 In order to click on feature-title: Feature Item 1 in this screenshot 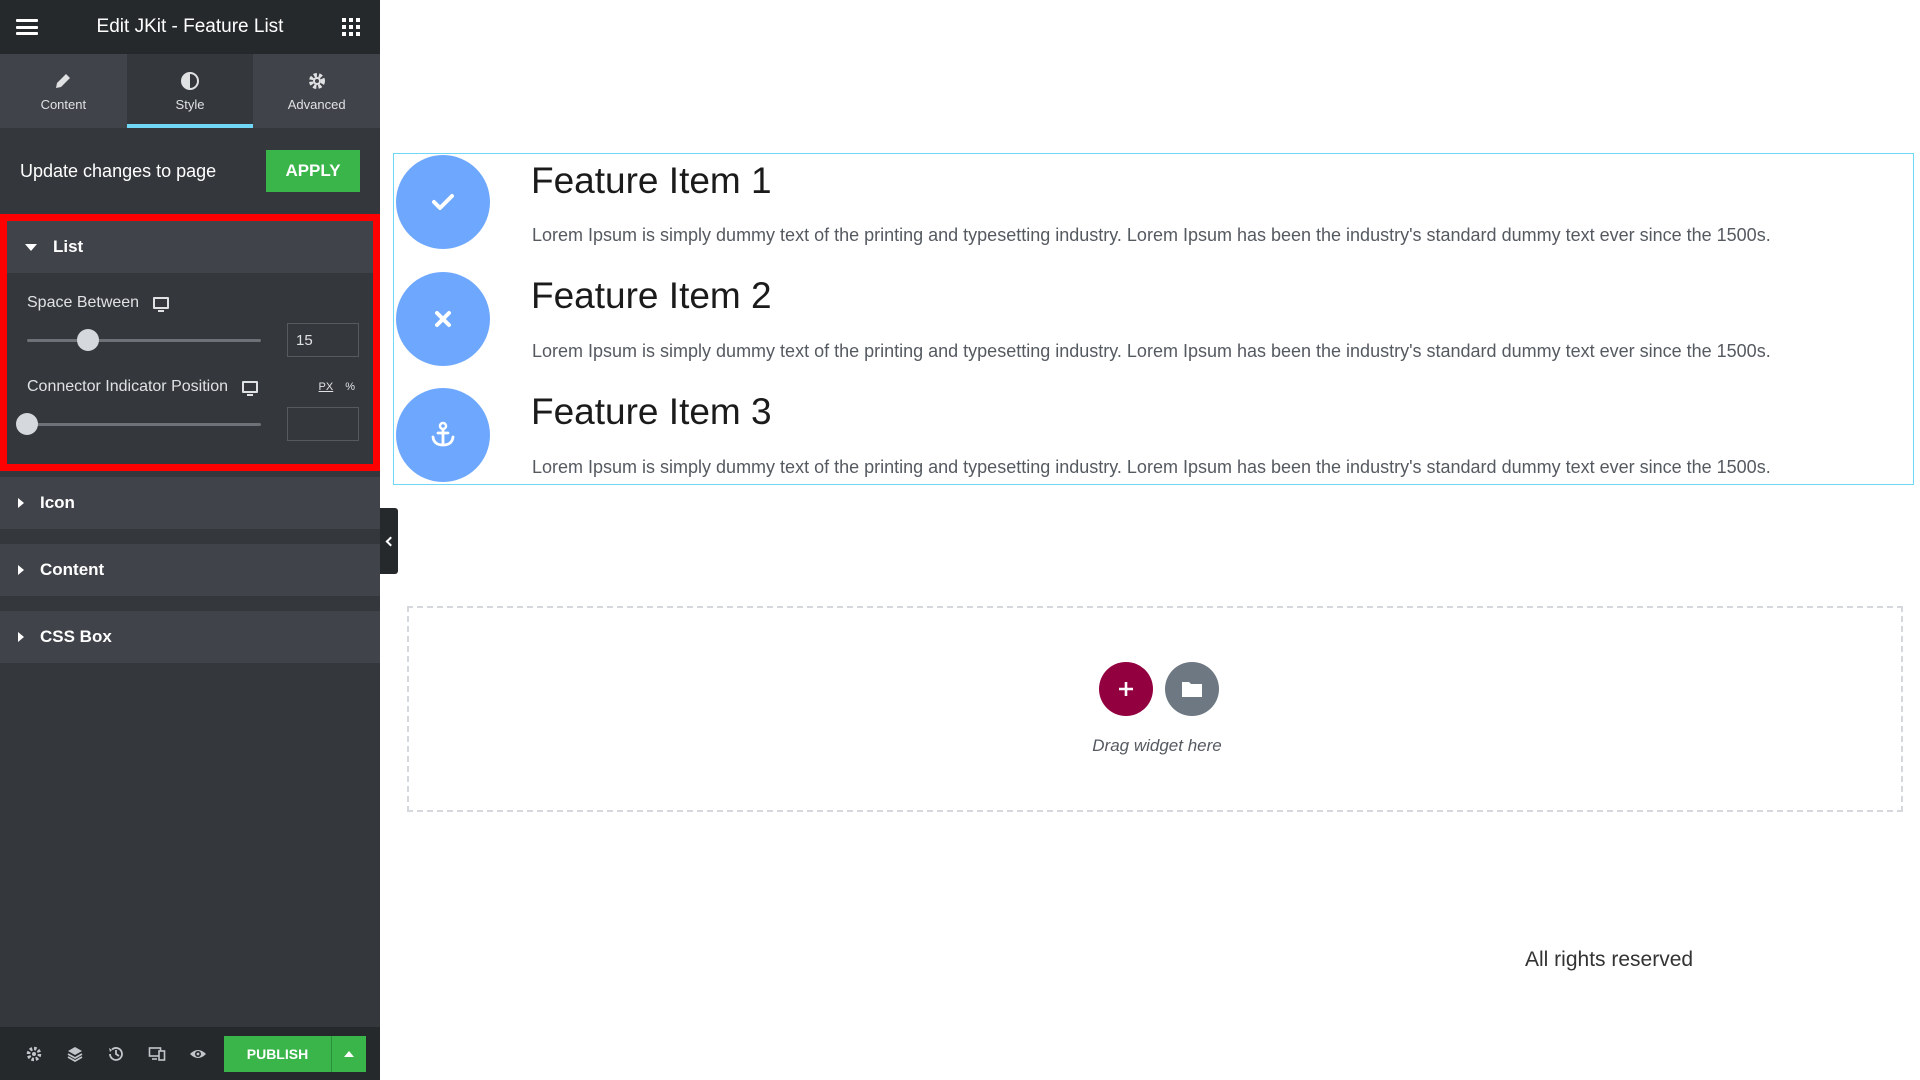, I will do `click(651, 180)`.